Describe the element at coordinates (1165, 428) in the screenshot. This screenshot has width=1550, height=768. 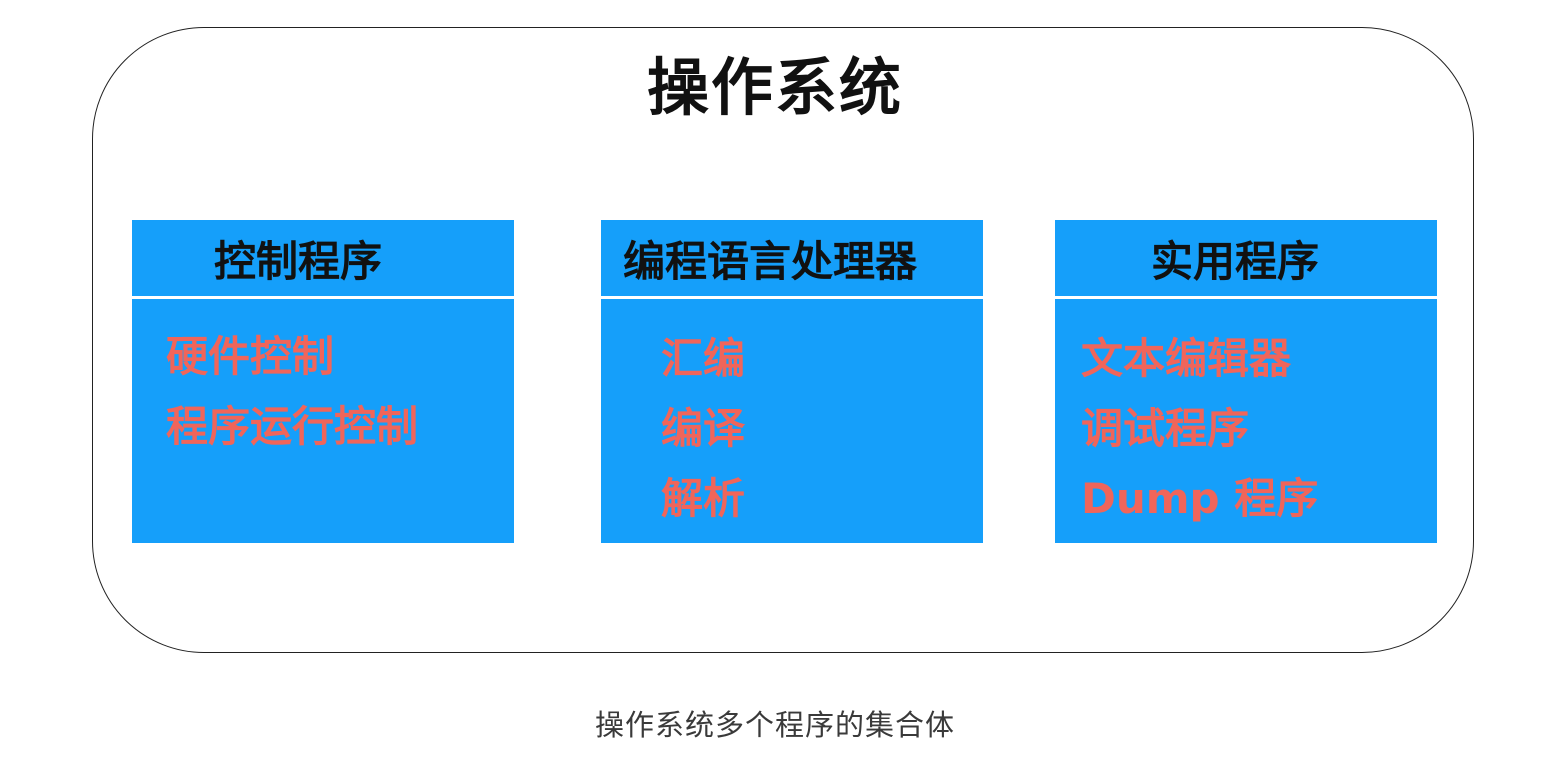
I see `panel-item: 调试程序` at that location.